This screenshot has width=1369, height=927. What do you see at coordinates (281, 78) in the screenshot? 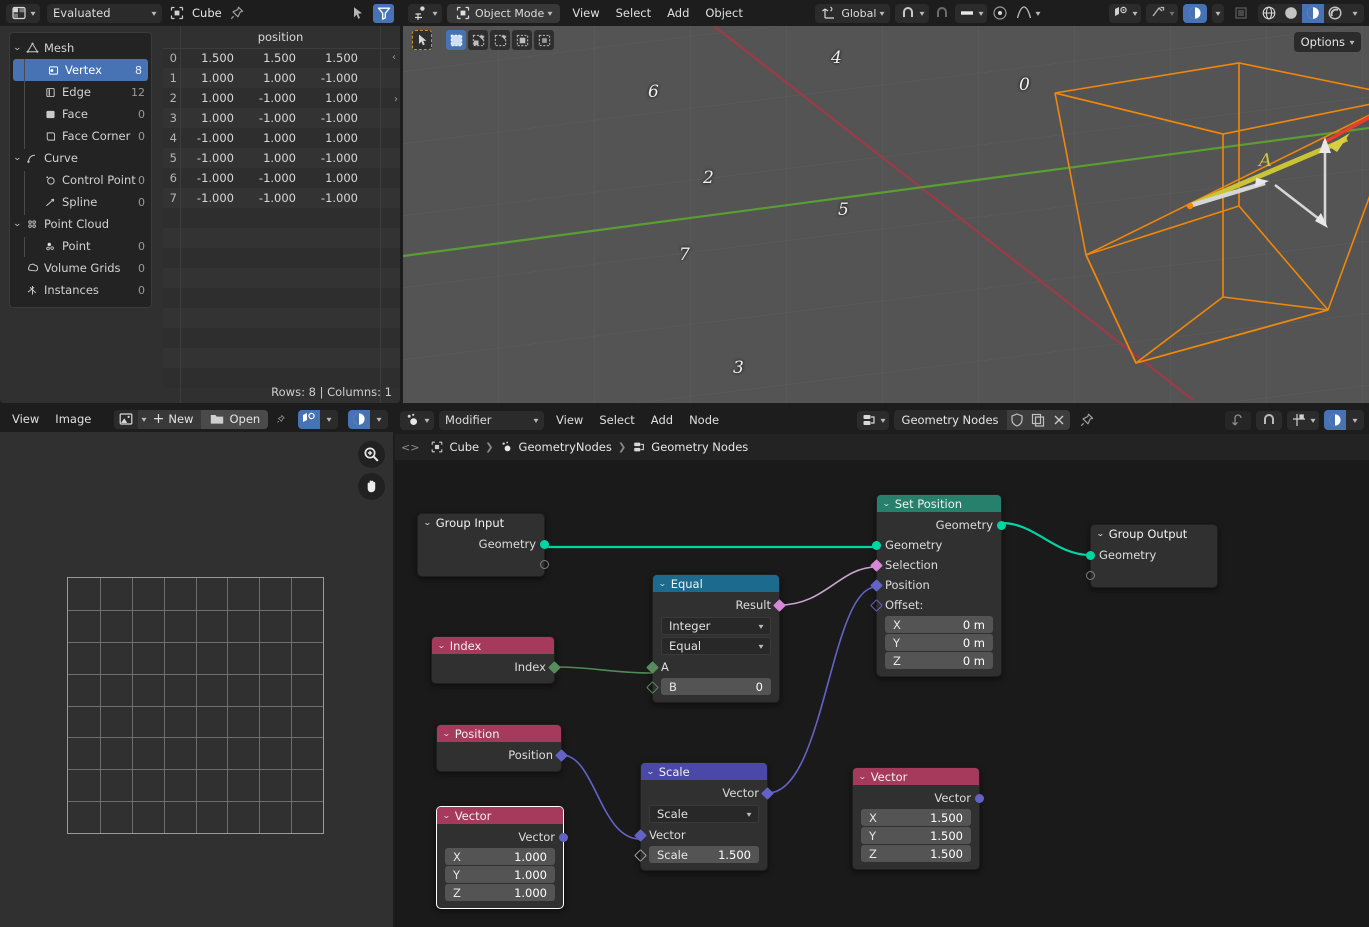
I see `table-row: 1 1.000 1.000 -1.000` at bounding box center [281, 78].